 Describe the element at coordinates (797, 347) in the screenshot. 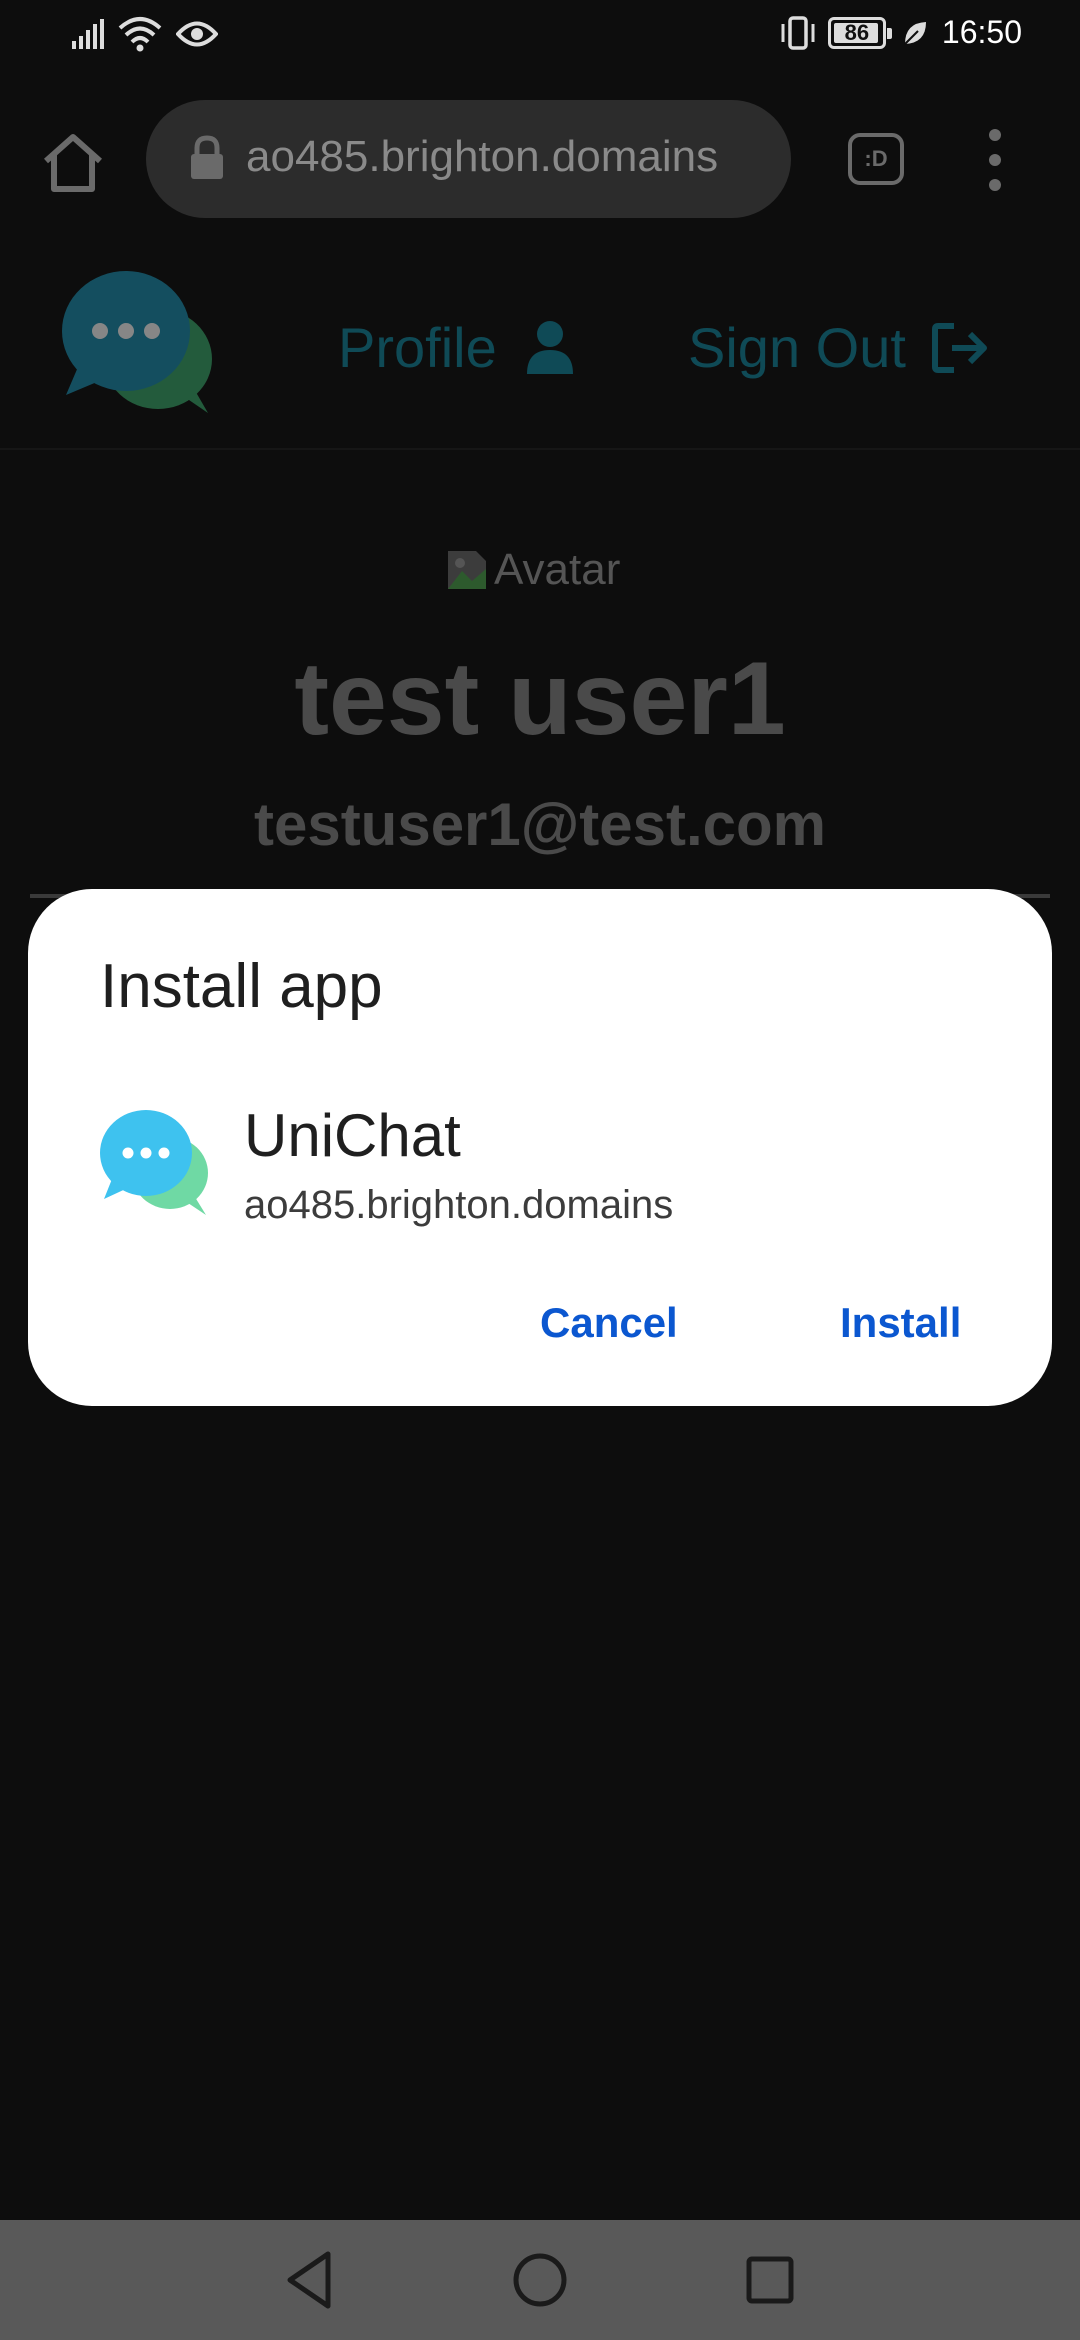

I see `nav-signout-label: Sign Out` at that location.